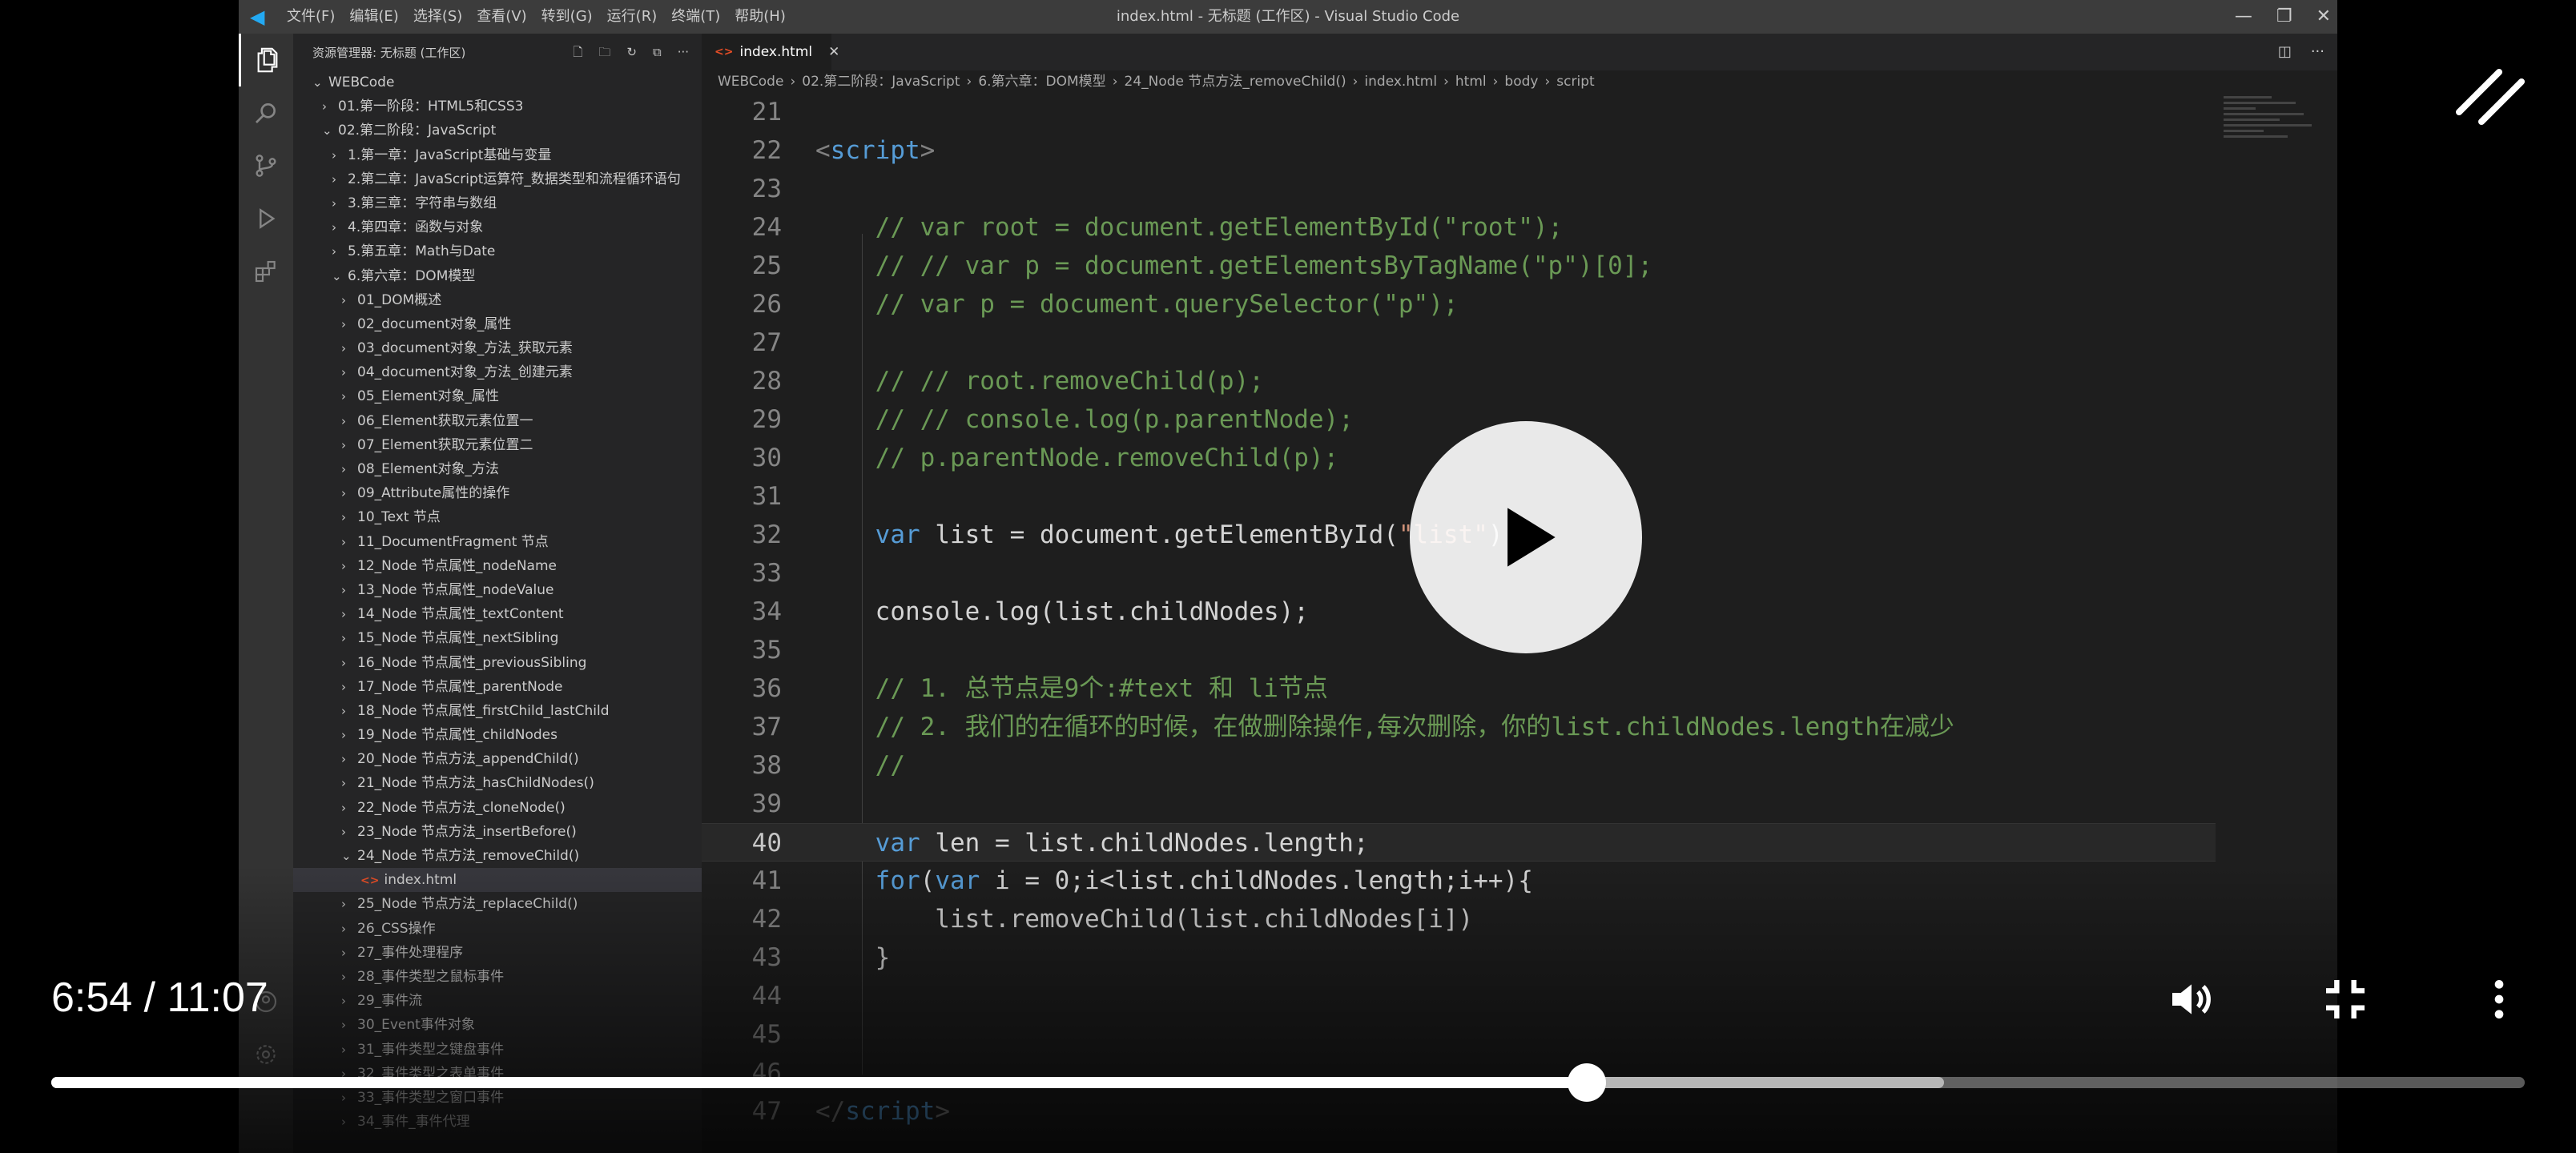 The image size is (2576, 1153). Describe the element at coordinates (497, 735) in the screenshot. I see `tree-item: › 19_Node 节点属性_childNodes` at that location.